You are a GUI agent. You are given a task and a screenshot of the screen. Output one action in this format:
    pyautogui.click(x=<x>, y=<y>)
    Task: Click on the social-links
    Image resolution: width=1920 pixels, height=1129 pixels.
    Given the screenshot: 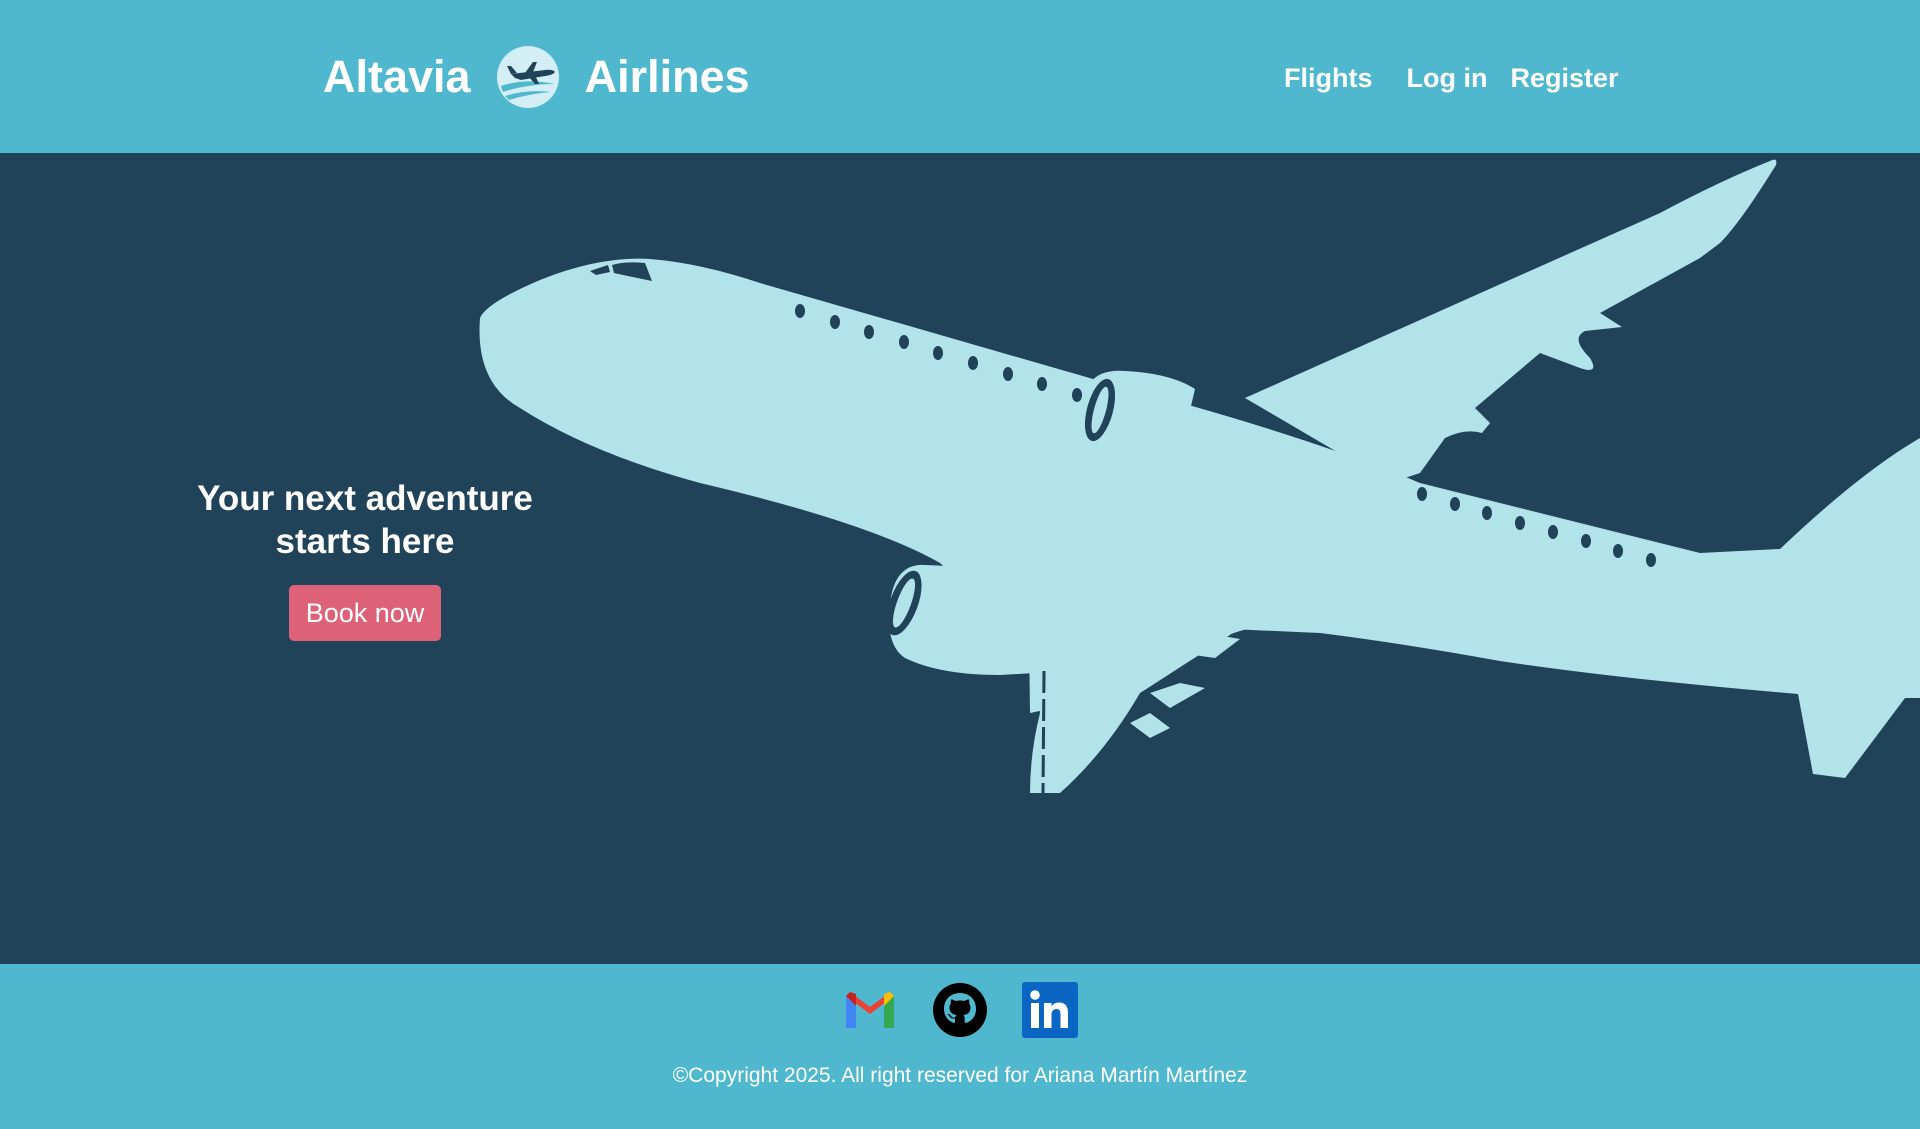 What is the action you would take?
    pyautogui.click(x=960, y=1010)
    